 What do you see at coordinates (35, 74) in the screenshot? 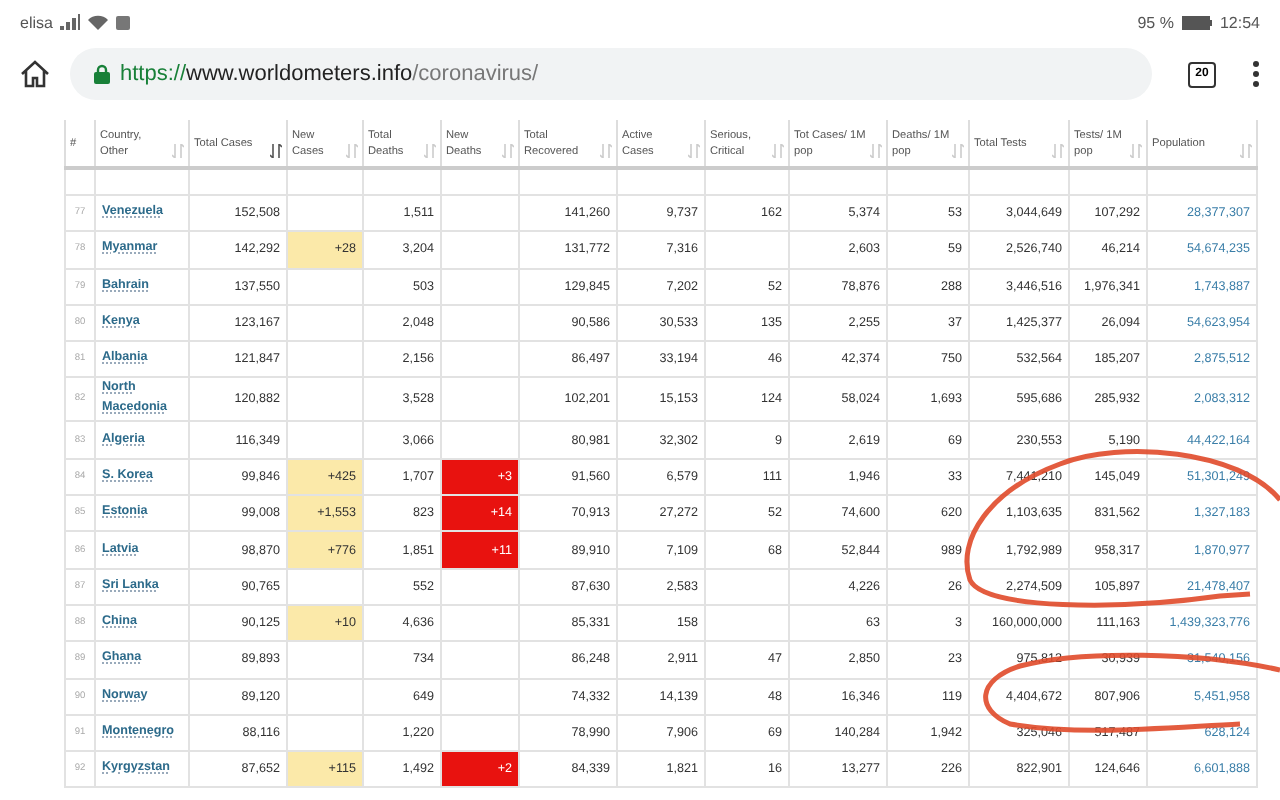
I see `home-icon` at bounding box center [35, 74].